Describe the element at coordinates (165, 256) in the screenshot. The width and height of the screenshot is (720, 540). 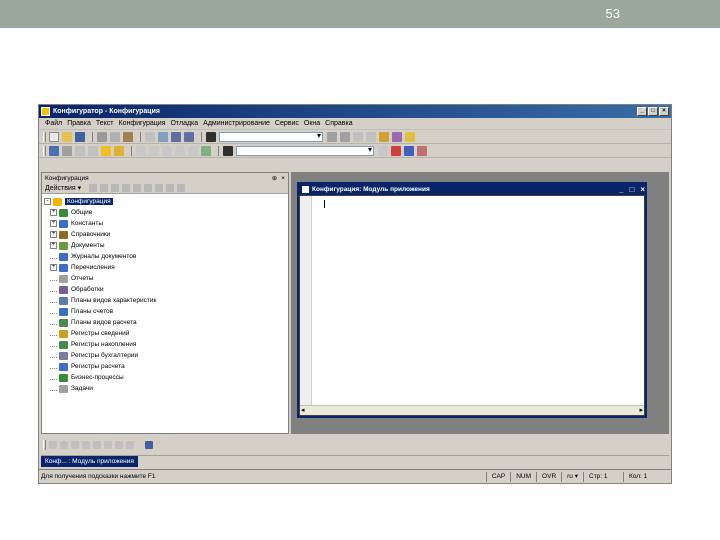
I see `tree-item: Журналы документов` at that location.